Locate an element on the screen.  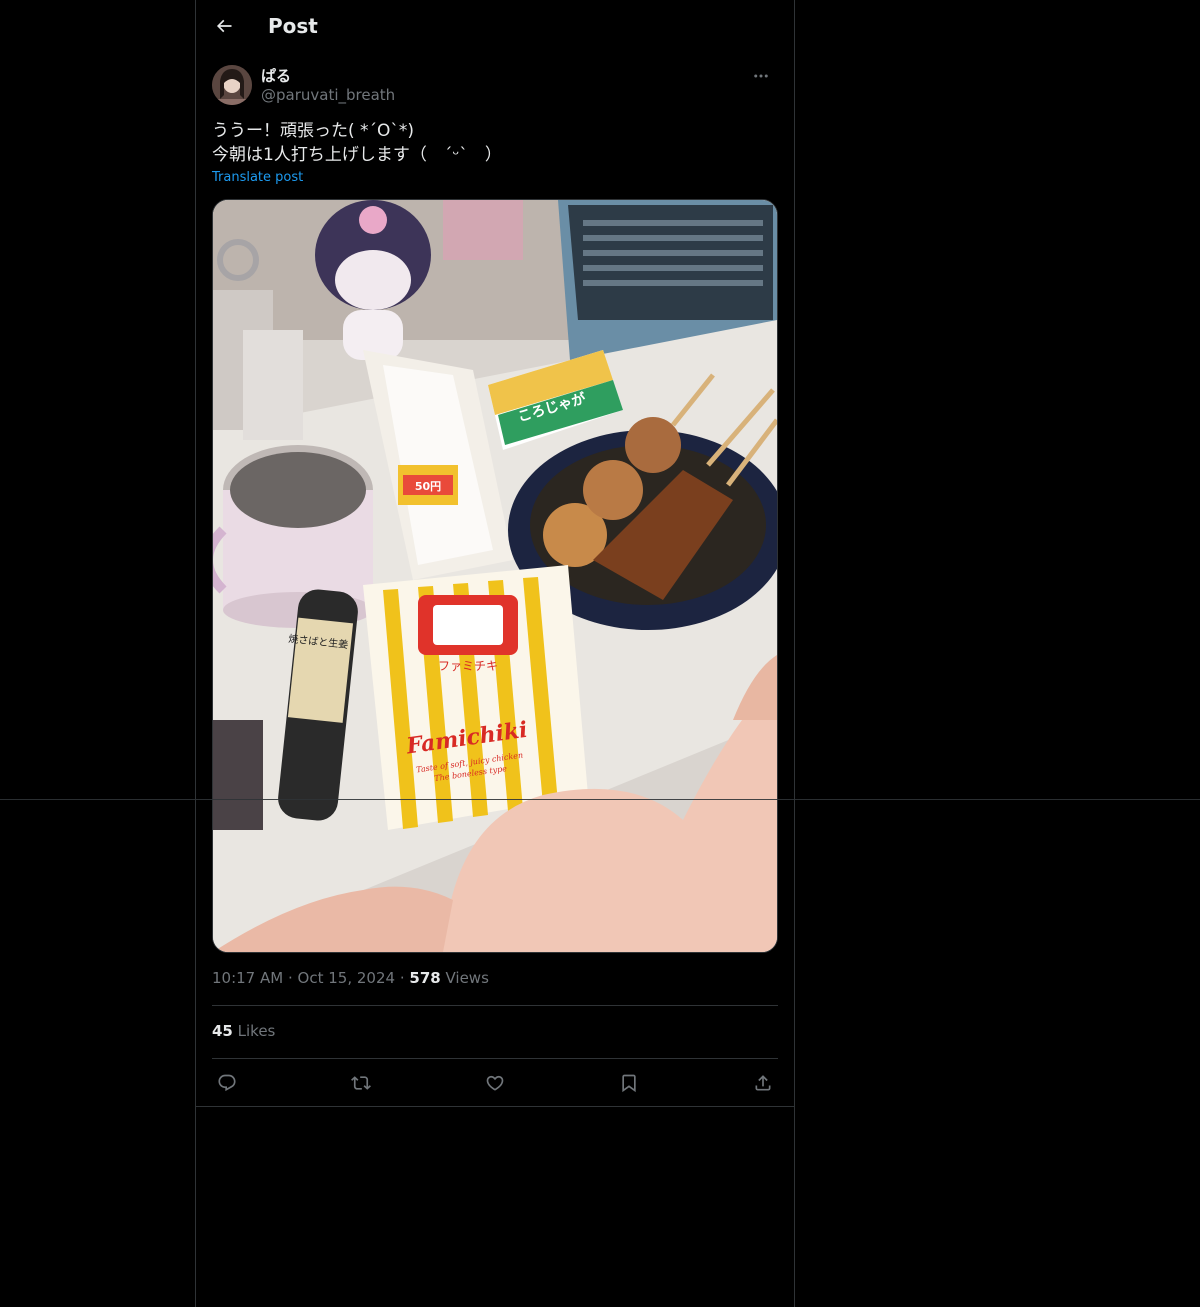
repost-button is located at coordinates (361, 1083).